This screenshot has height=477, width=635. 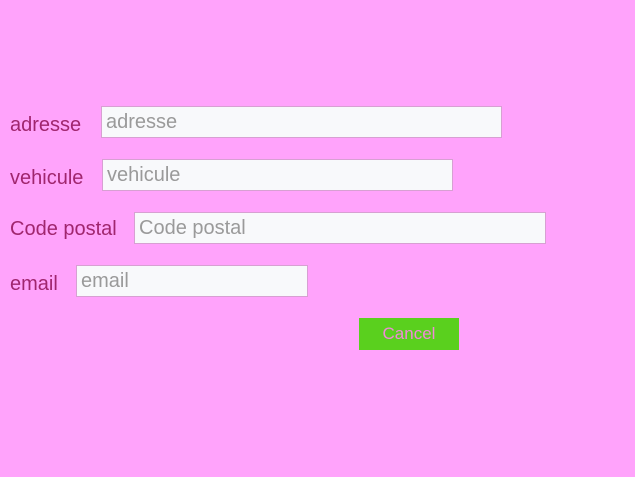 I want to click on code-postal-input, so click(x=340, y=228).